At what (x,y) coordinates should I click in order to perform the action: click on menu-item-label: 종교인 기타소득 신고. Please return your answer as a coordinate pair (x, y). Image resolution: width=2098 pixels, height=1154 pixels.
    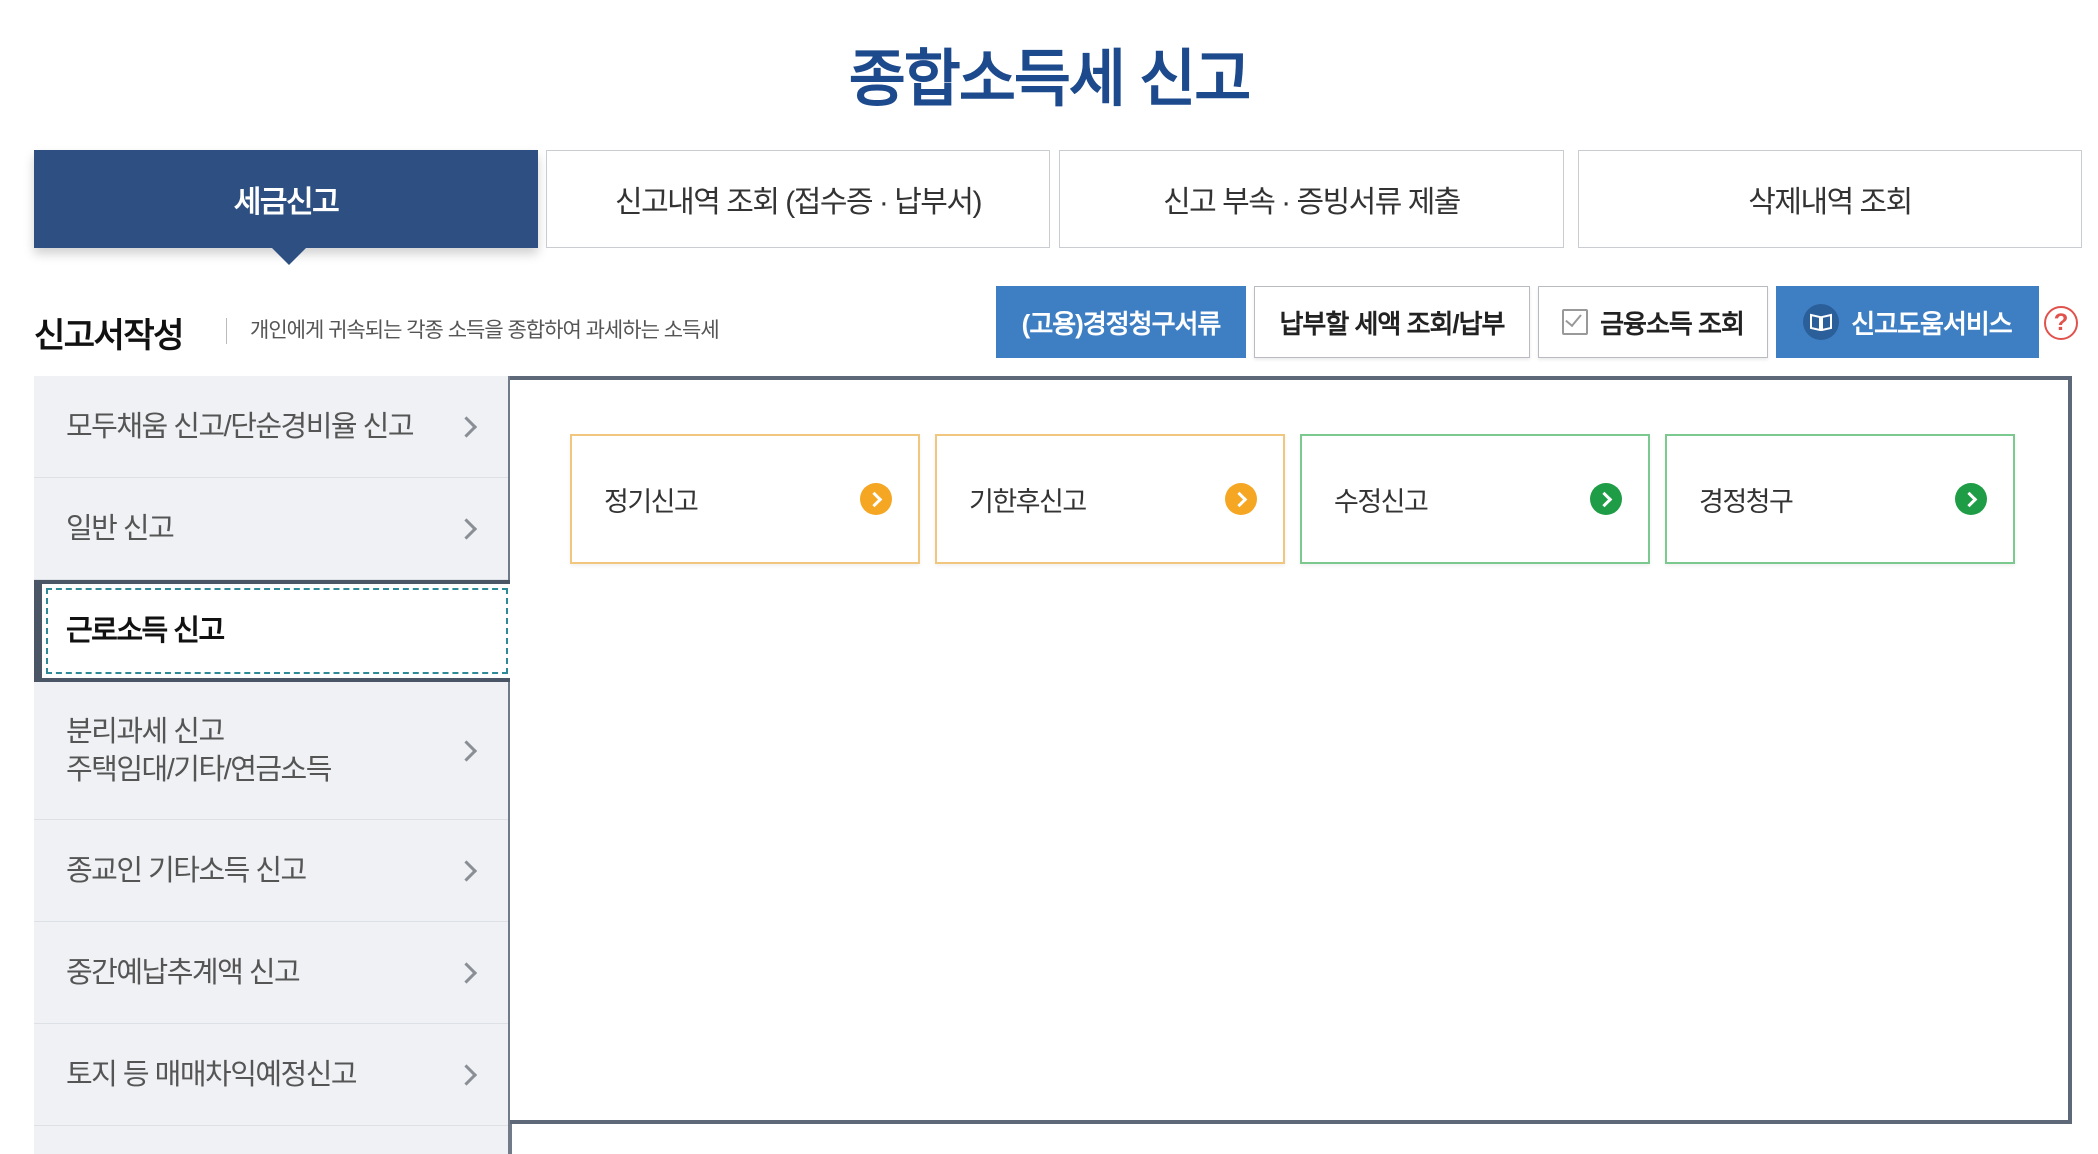
    Looking at the image, I should click on (186, 870).